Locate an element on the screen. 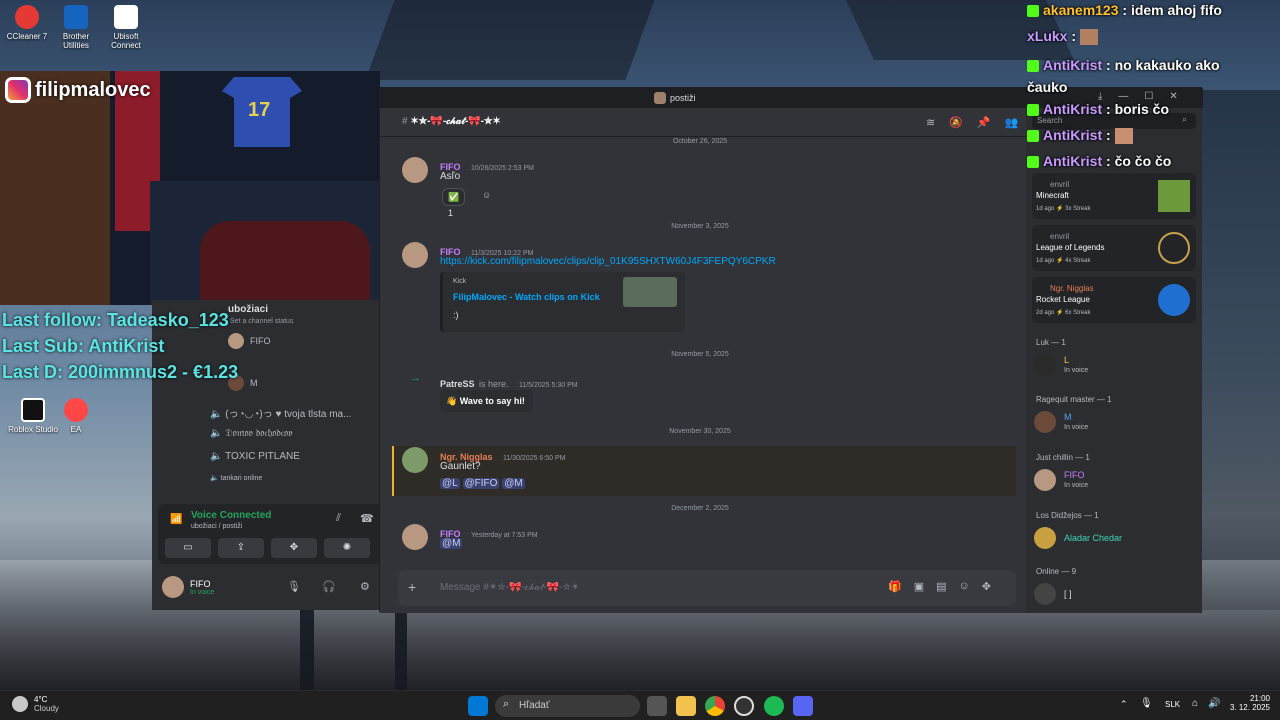 This screenshot has height=720, width=1280. embed-thumbnail is located at coordinates (650, 292).